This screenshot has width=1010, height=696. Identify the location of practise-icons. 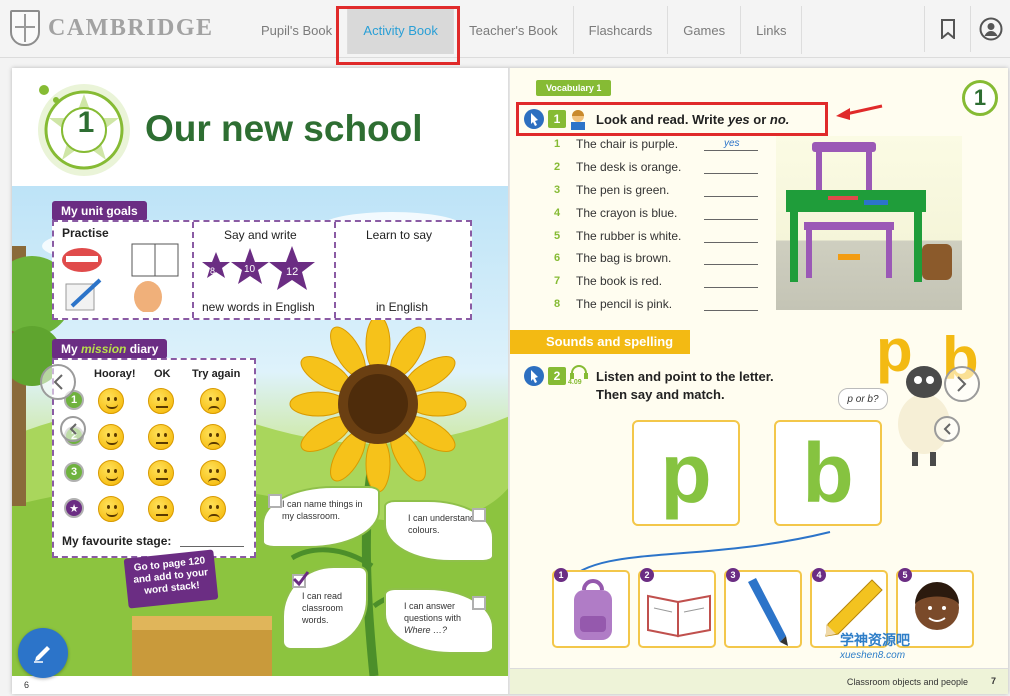
(120, 277).